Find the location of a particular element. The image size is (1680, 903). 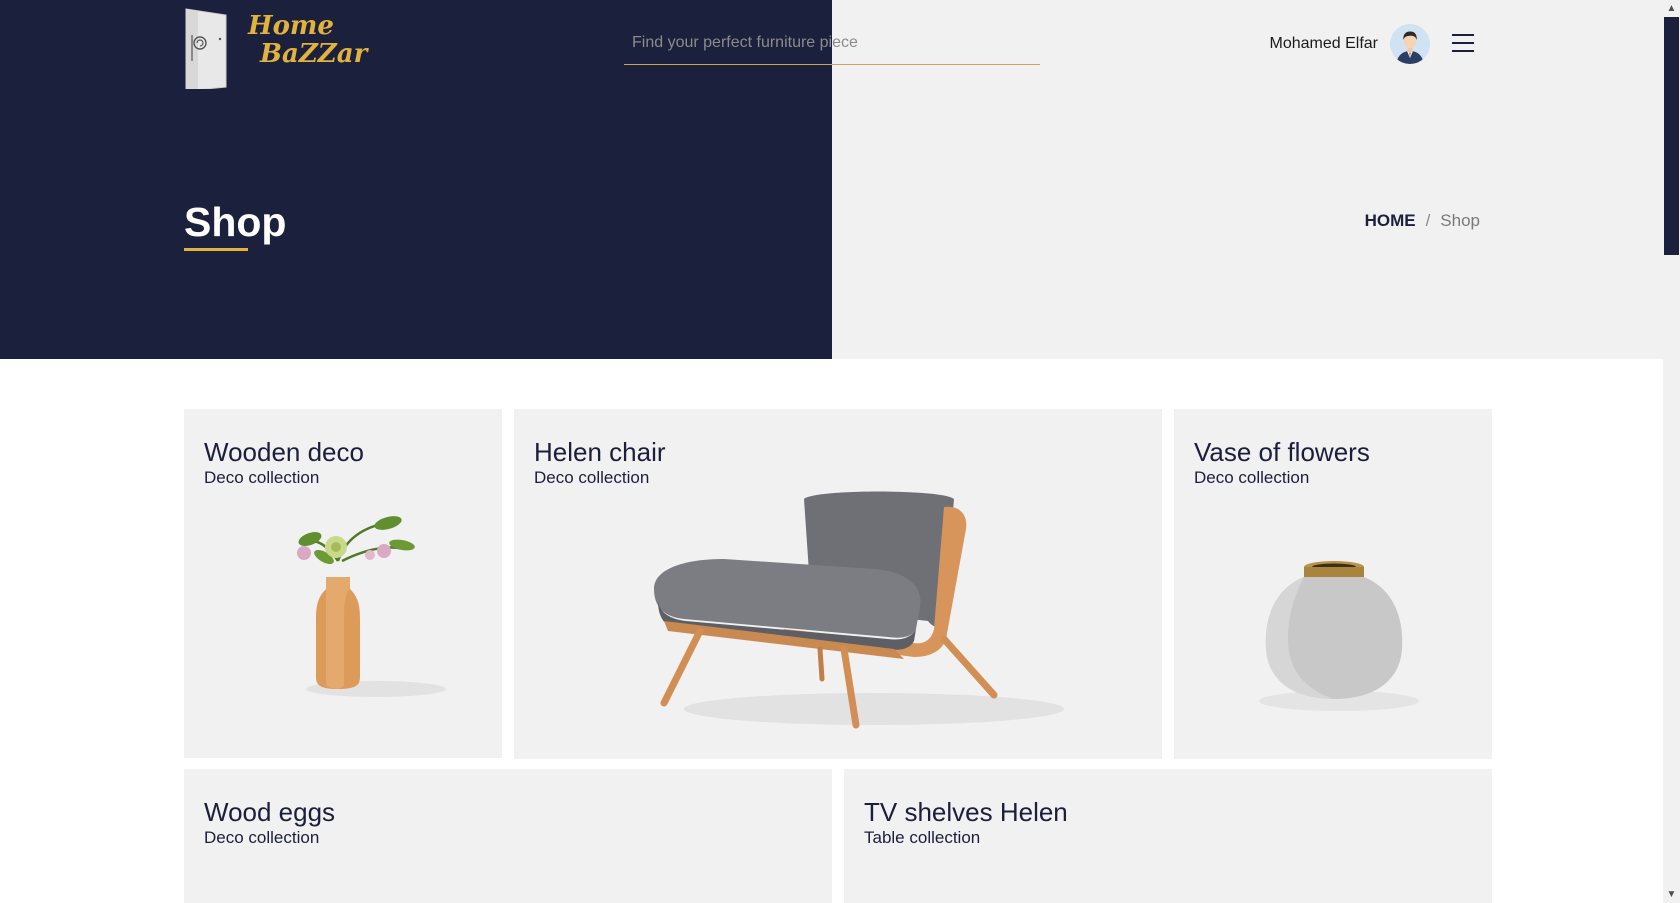

lounge-chair-image is located at coordinates (859, 610).